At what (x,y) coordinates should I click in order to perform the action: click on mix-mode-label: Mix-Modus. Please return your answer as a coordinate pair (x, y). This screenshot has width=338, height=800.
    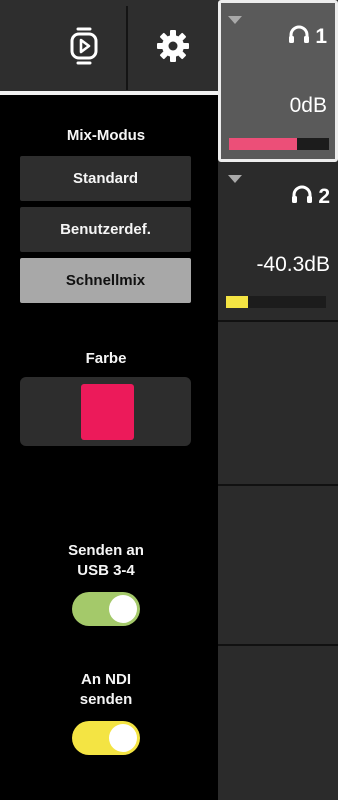
    Looking at the image, I should click on (106, 135).